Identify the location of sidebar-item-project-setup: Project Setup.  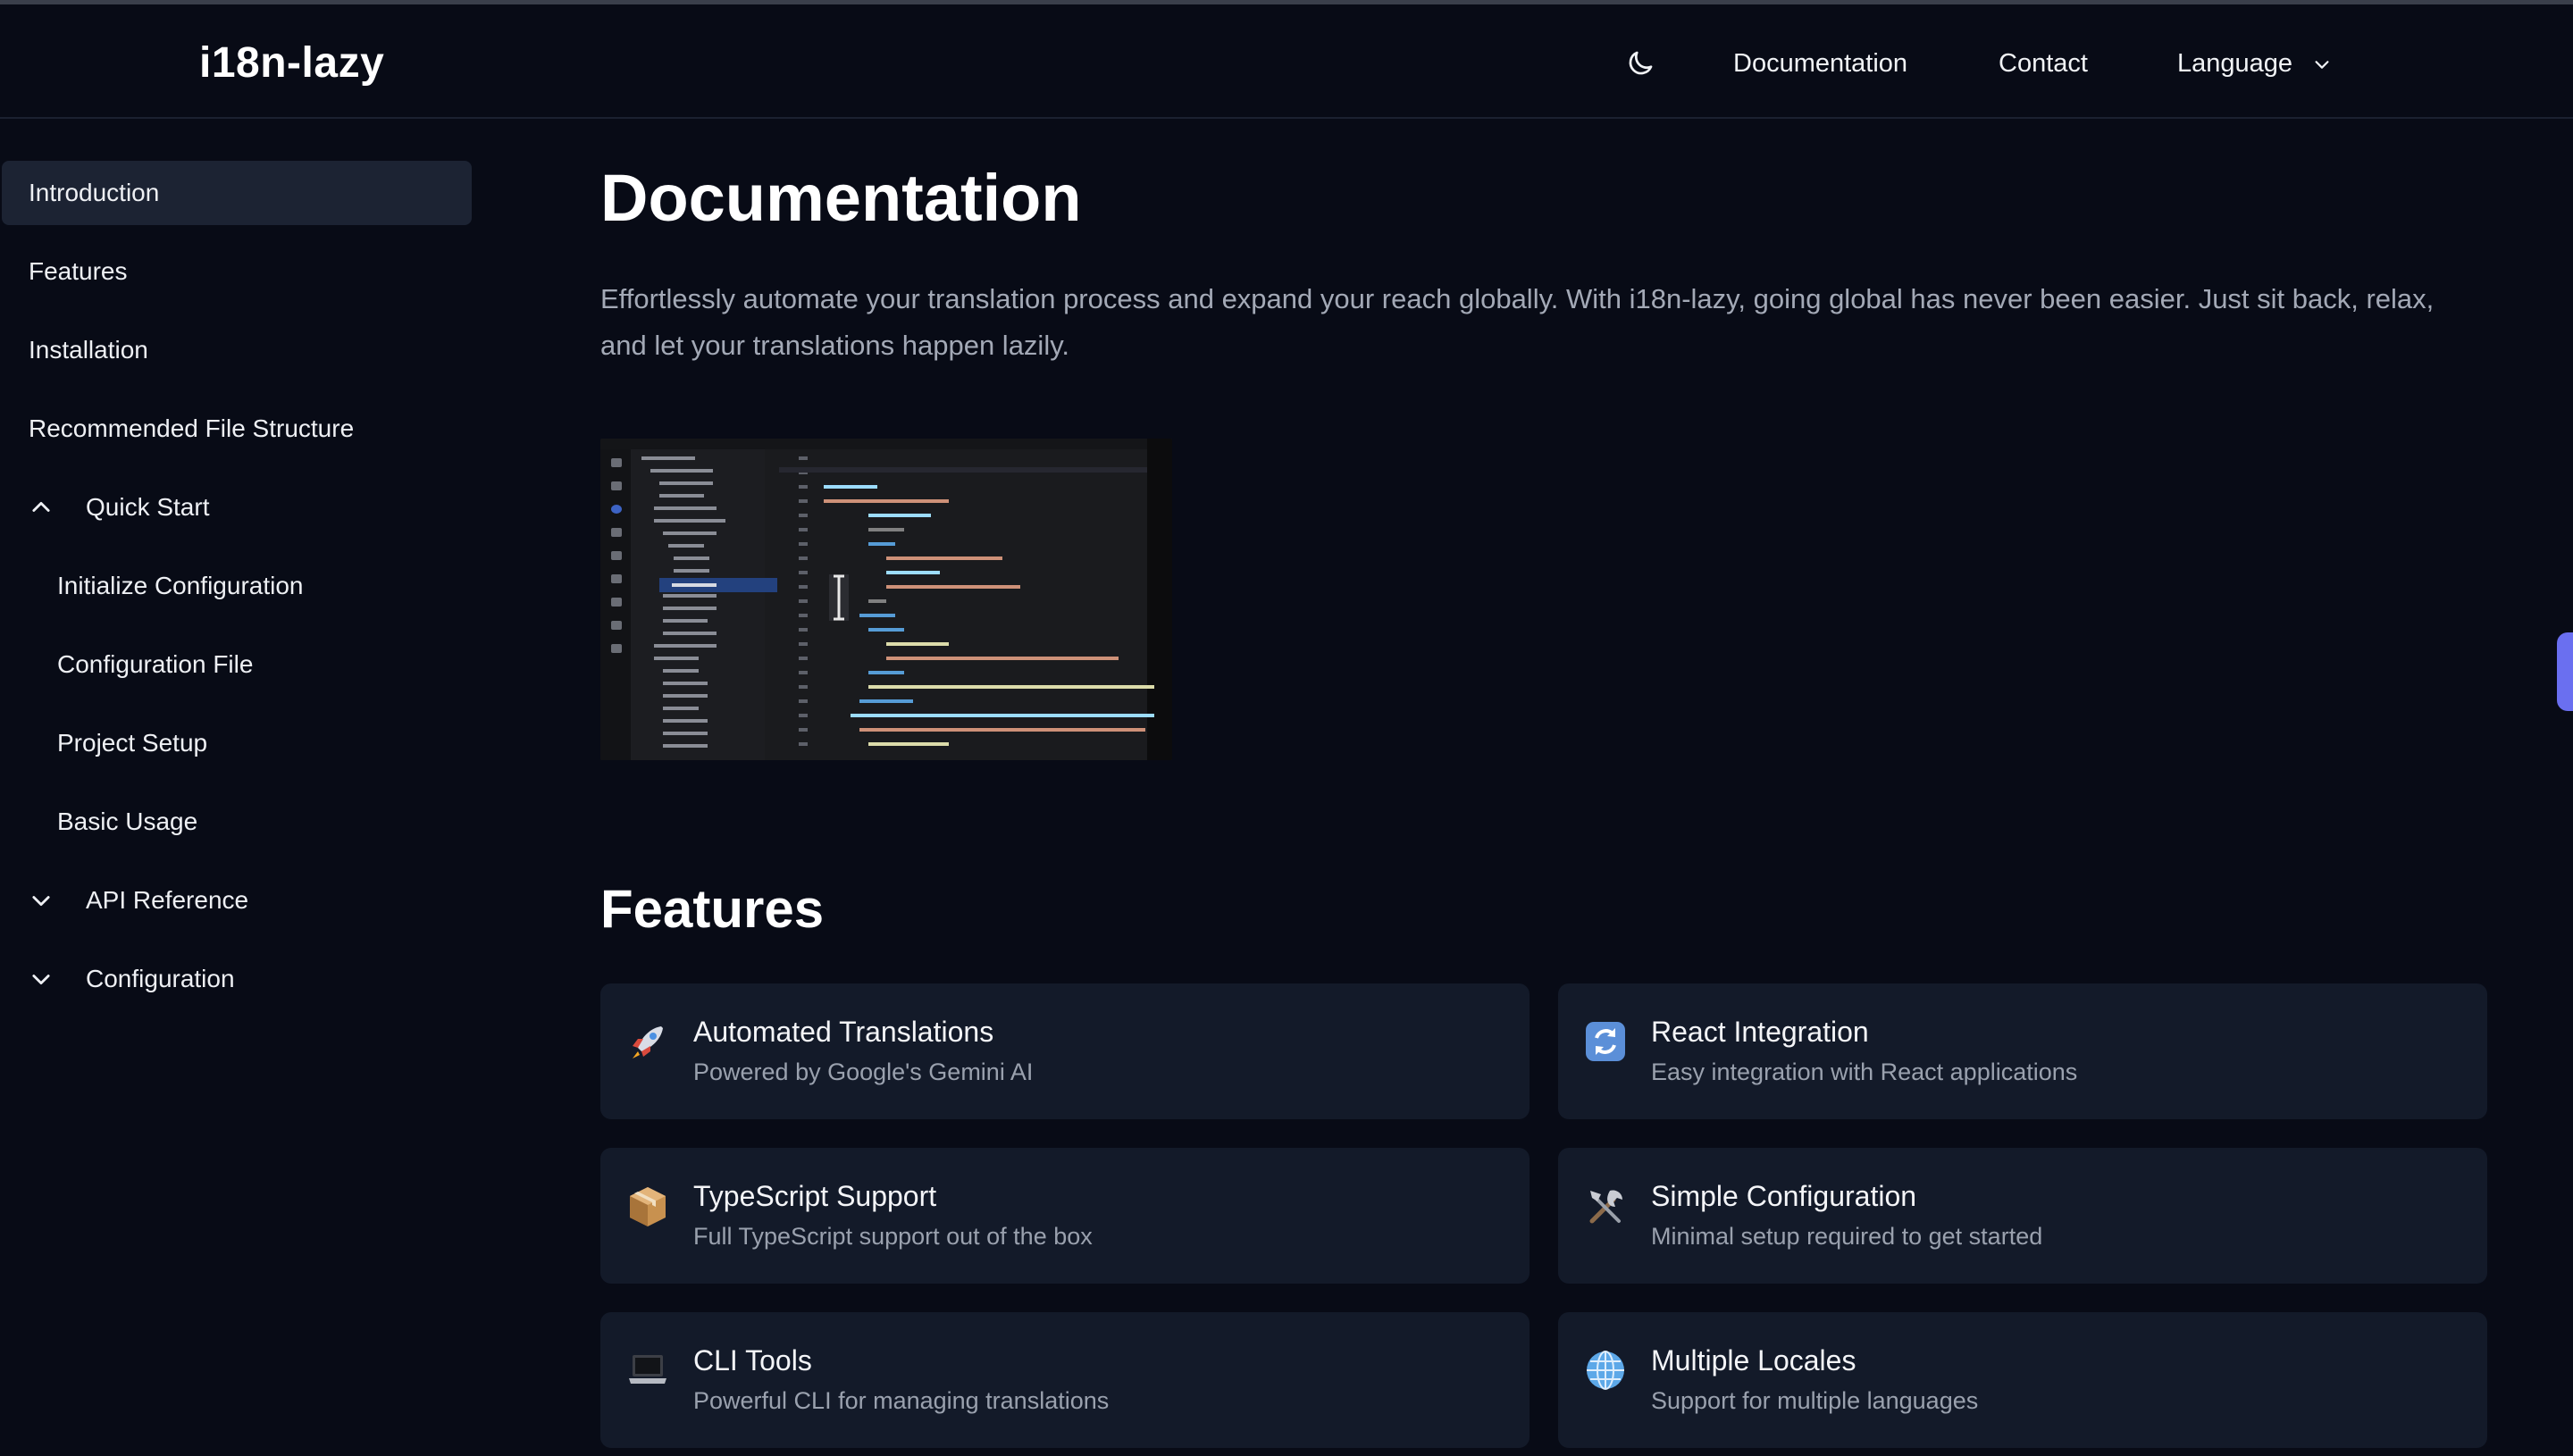
(132, 743).